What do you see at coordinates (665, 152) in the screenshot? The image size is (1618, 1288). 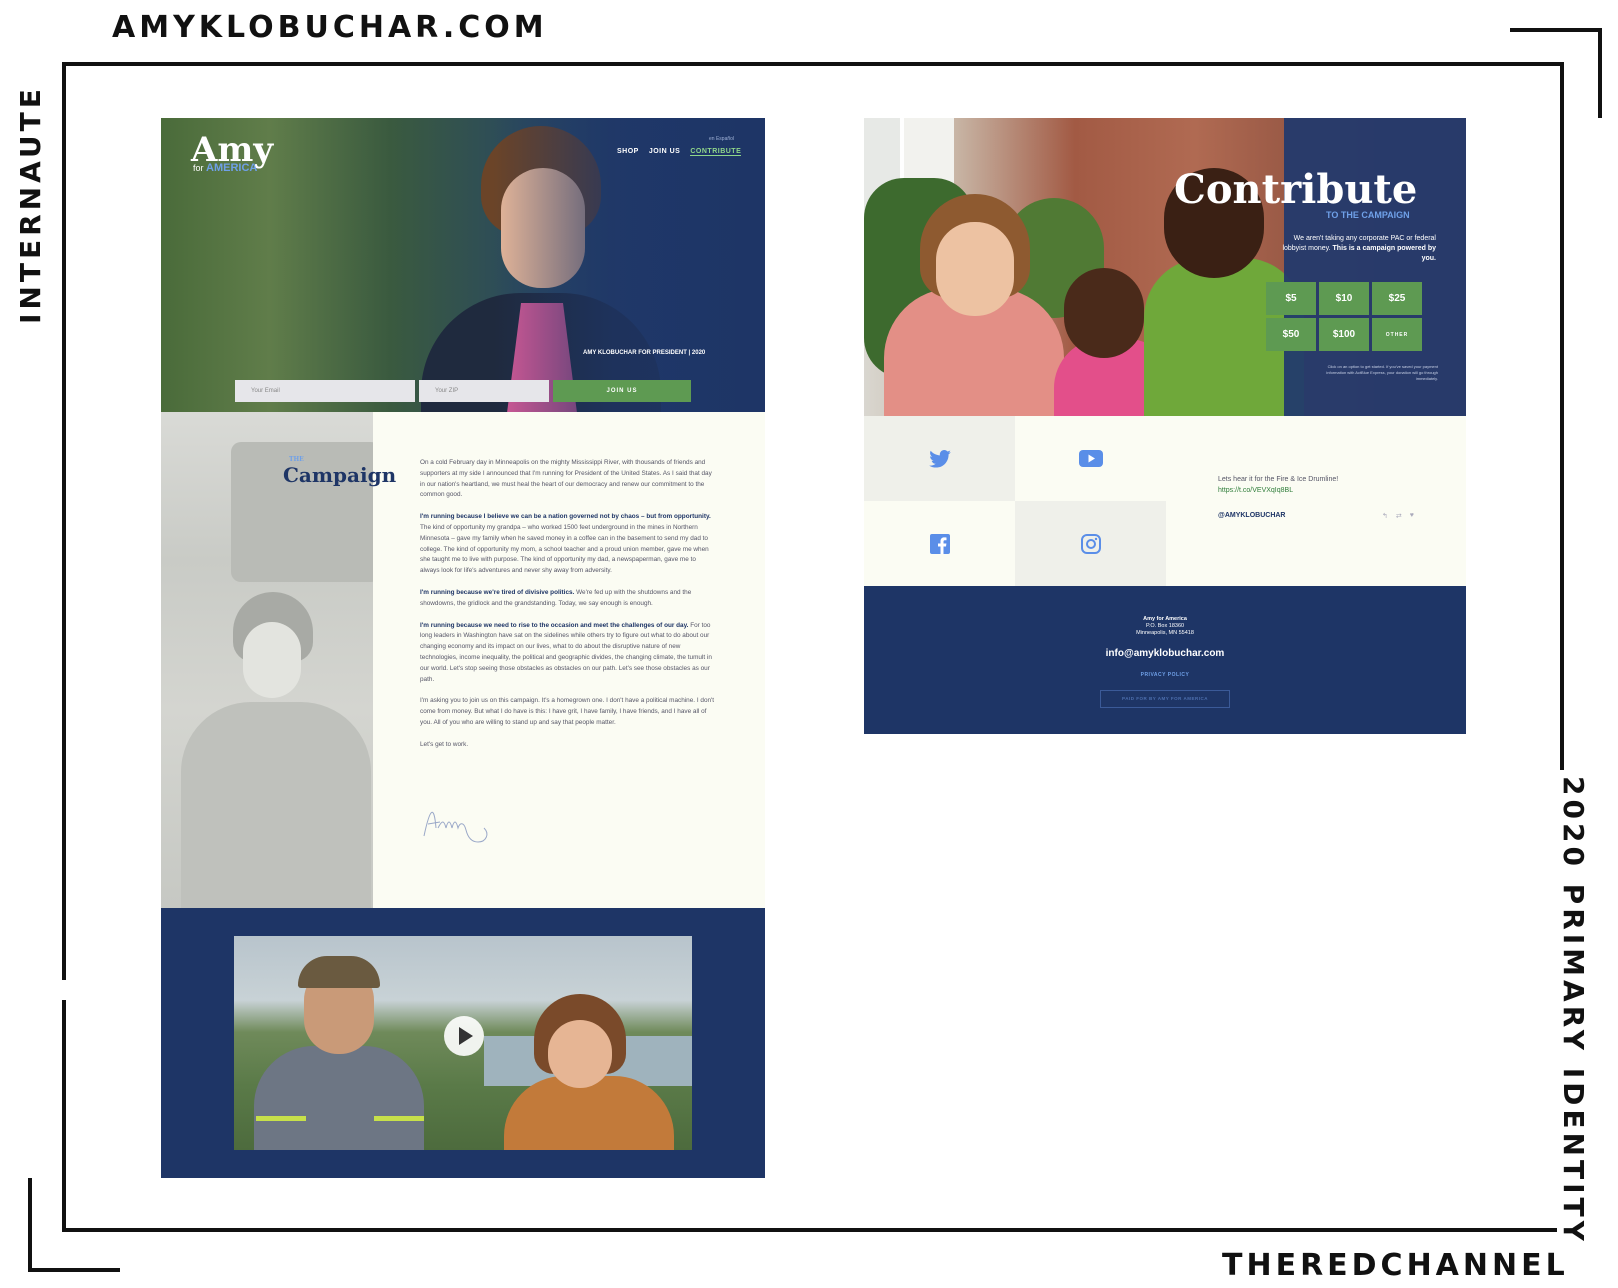 I see `nav-join-us: JOIN US` at bounding box center [665, 152].